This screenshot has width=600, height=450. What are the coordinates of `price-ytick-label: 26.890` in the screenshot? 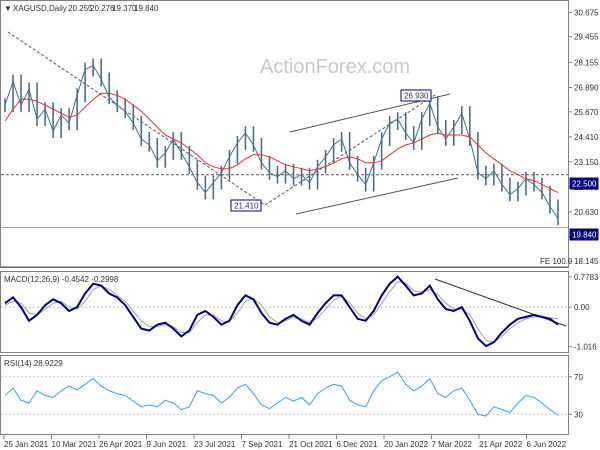 It's located at (586, 88).